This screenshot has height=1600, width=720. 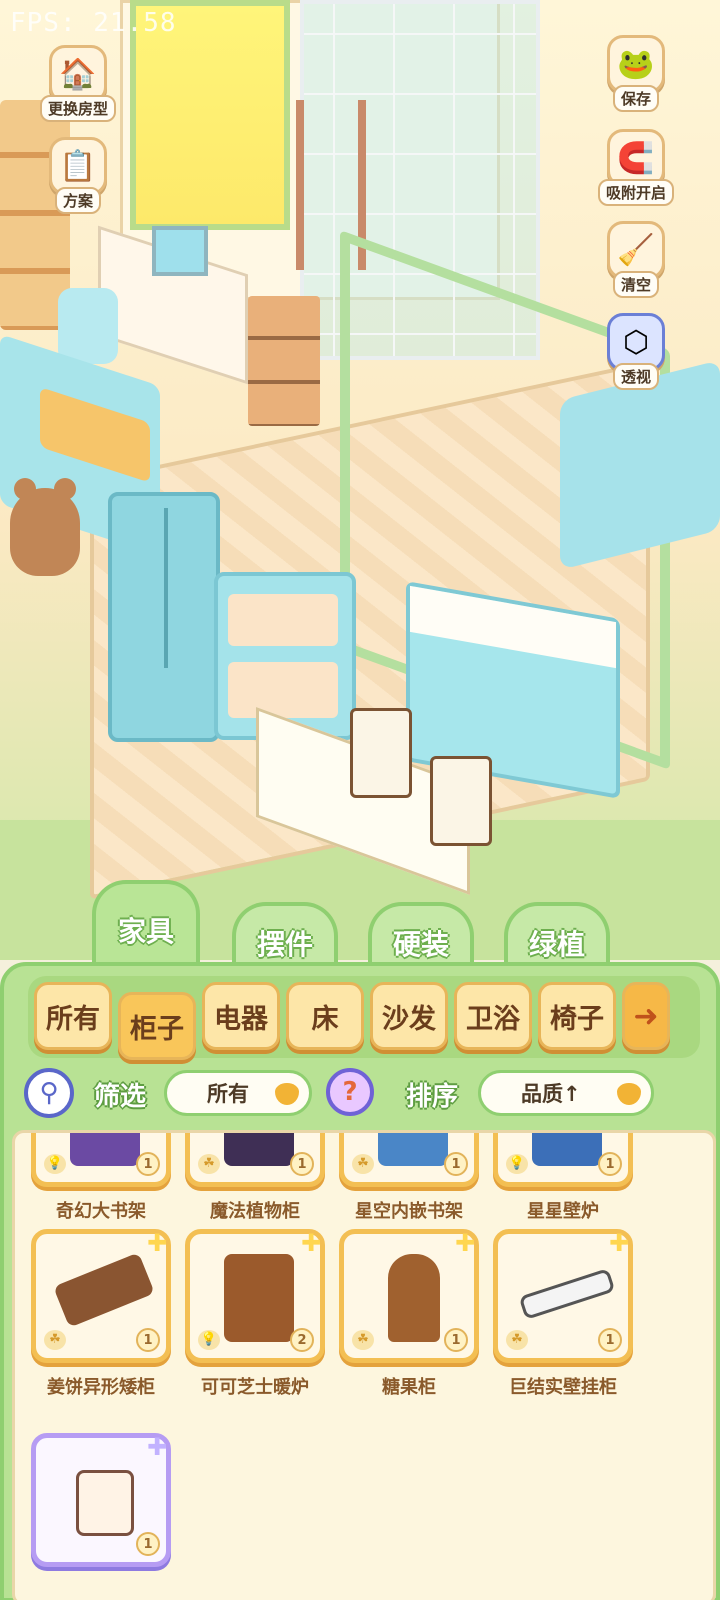 I want to click on item-count: 2, so click(x=302, y=1340).